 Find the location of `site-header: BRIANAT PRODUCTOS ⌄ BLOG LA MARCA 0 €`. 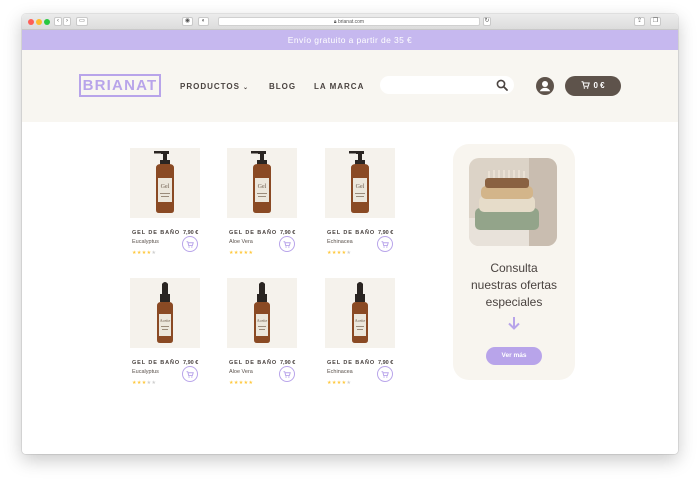

site-header: BRIANAT PRODUCTOS ⌄ BLOG LA MARCA 0 € is located at coordinates (350, 86).